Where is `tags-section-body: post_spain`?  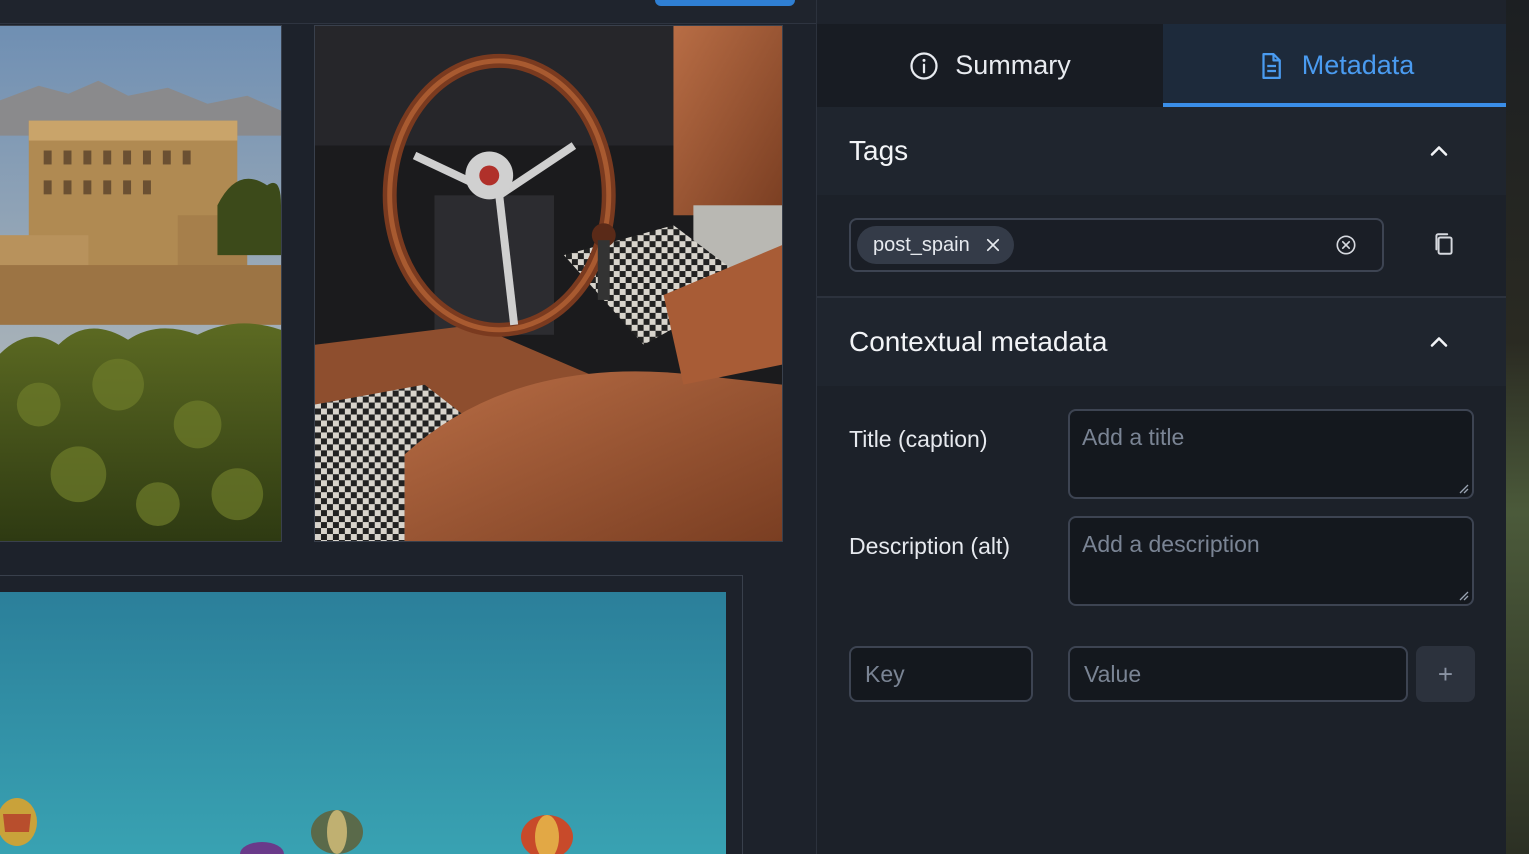
tags-section-body: post_spain is located at coordinates (1162, 246).